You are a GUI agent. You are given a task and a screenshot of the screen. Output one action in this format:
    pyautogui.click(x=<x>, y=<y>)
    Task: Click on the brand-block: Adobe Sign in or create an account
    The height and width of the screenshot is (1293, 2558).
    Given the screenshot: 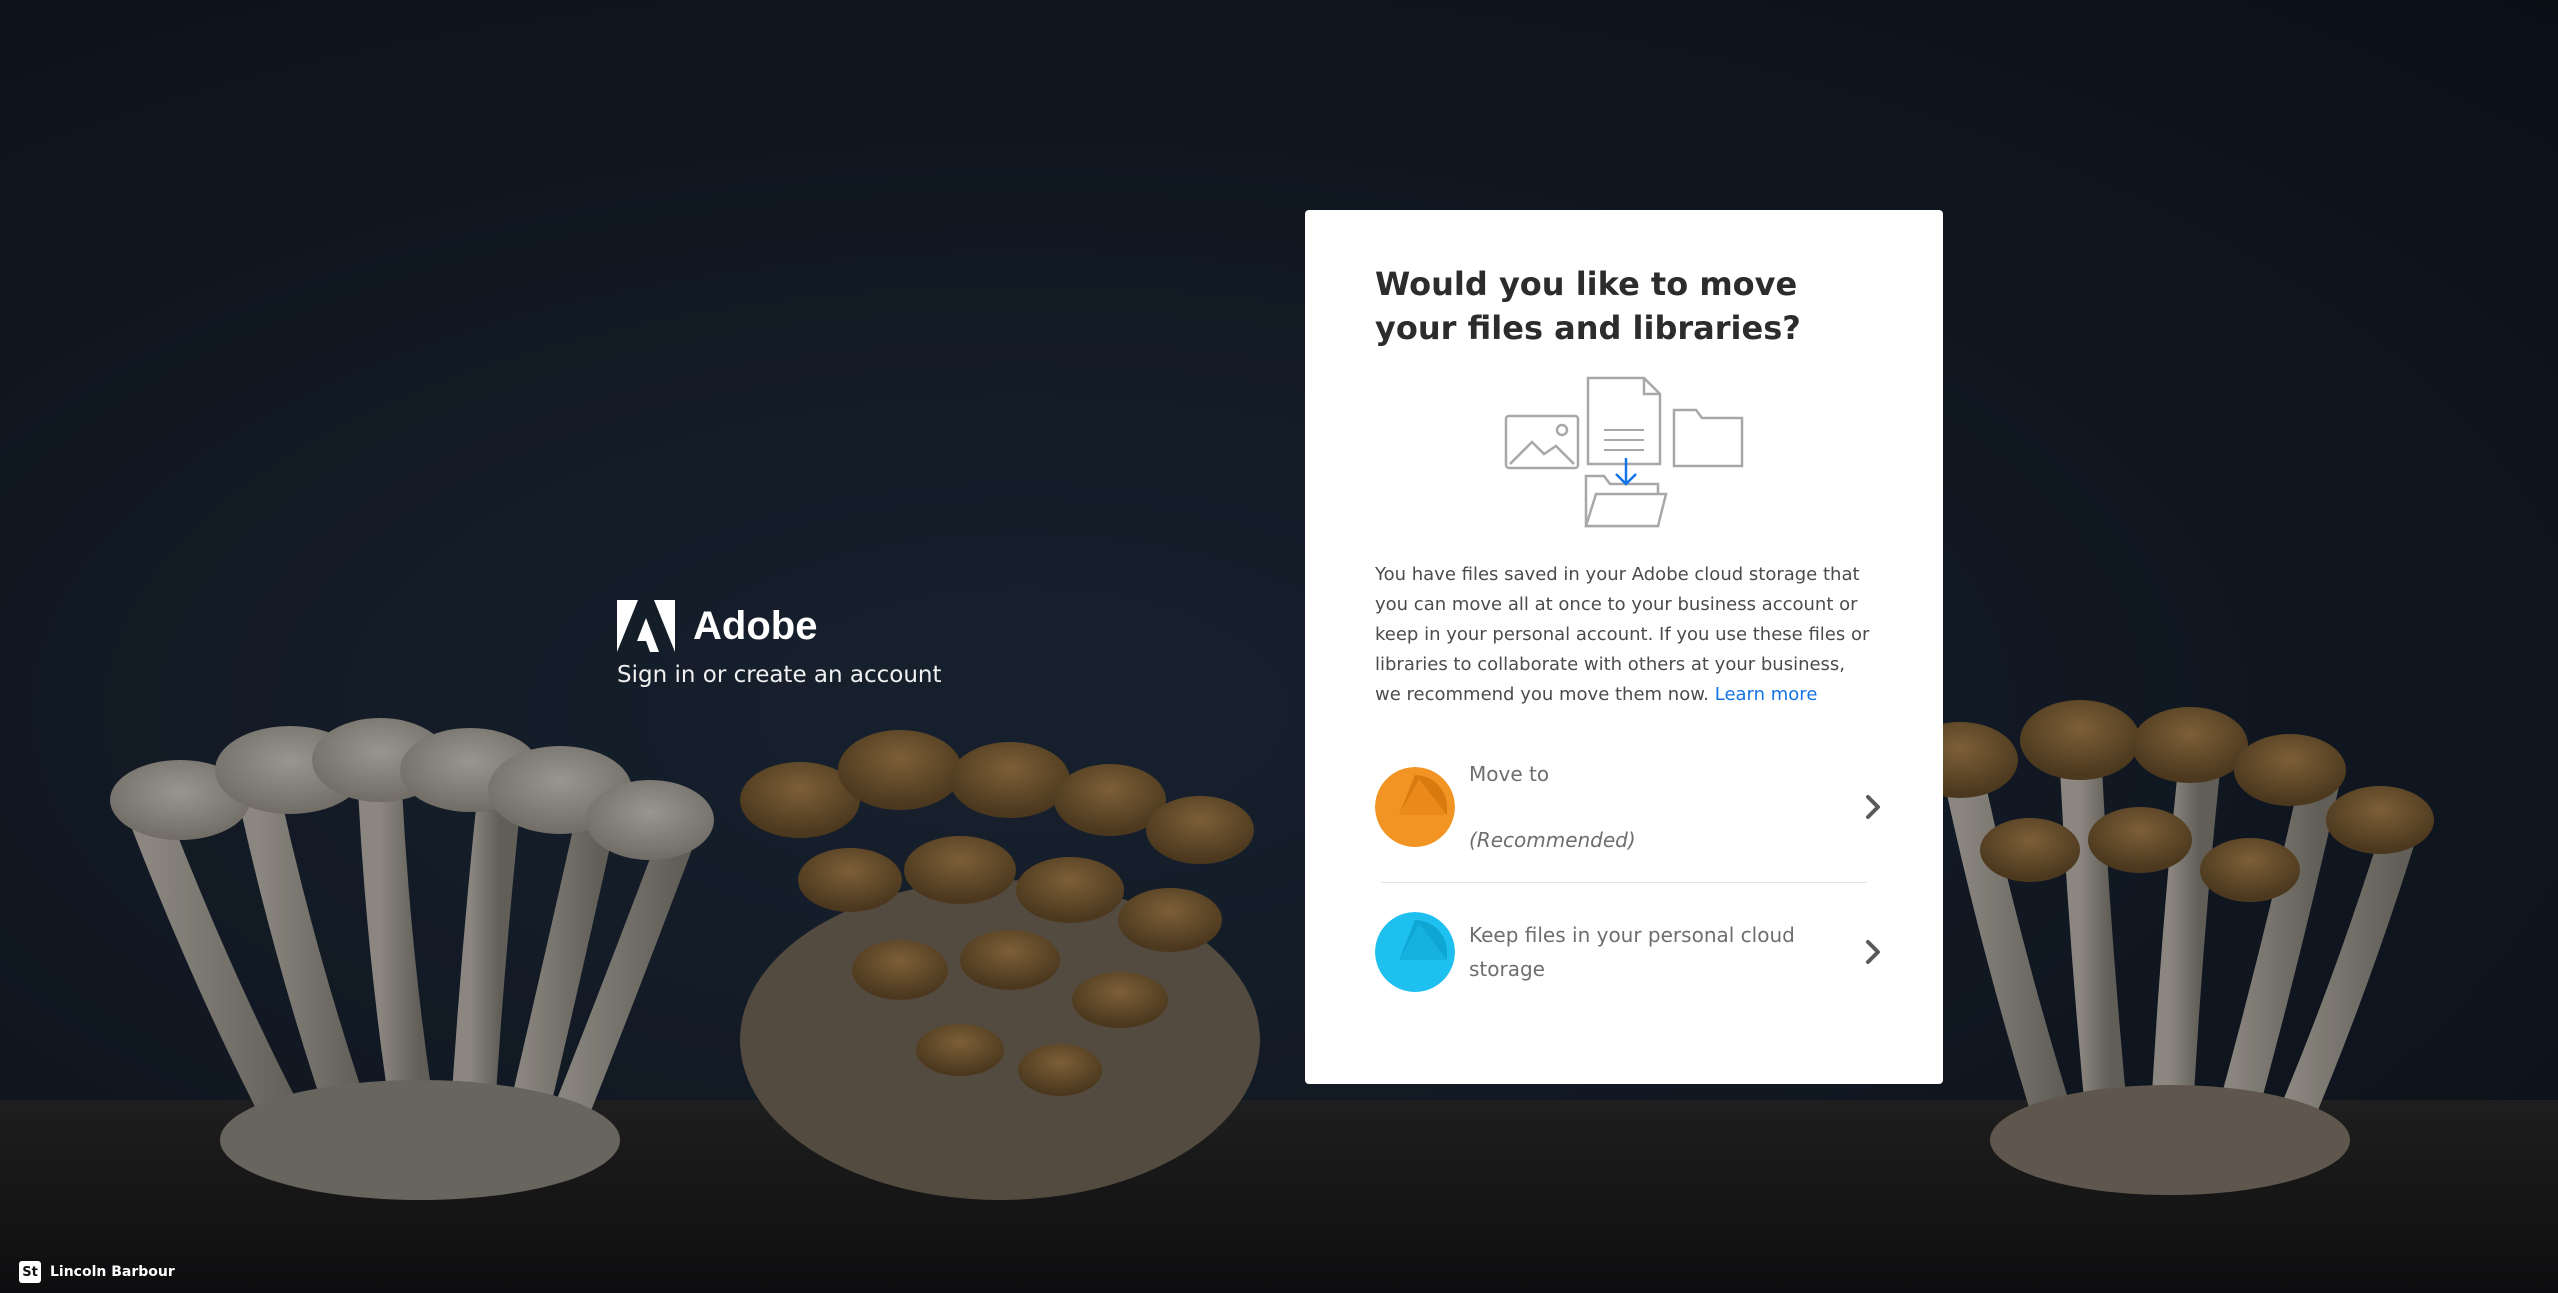 What is the action you would take?
    pyautogui.click(x=779, y=644)
    